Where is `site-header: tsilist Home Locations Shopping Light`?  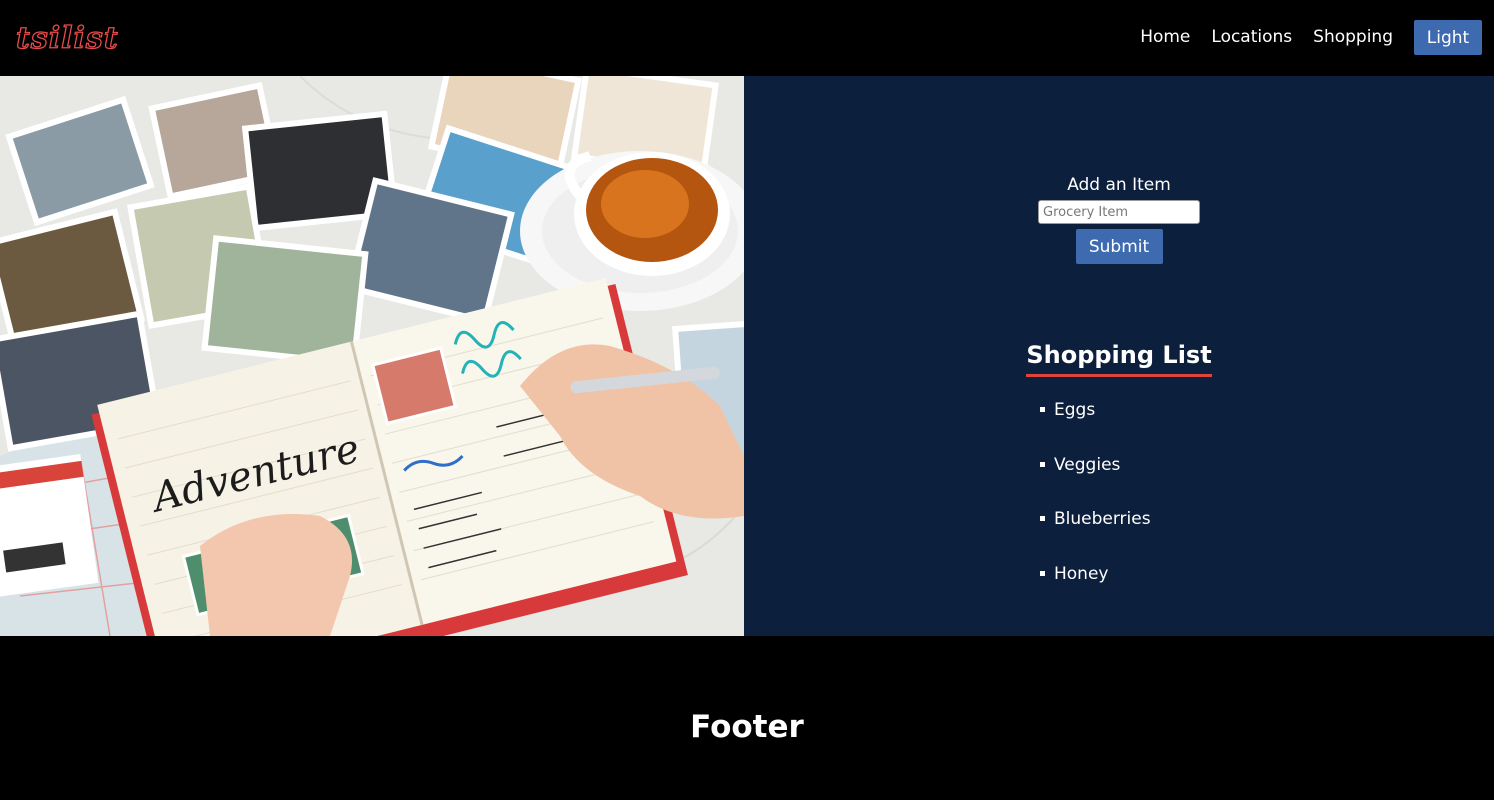 site-header: tsilist Home Locations Shopping Light is located at coordinates (747, 38).